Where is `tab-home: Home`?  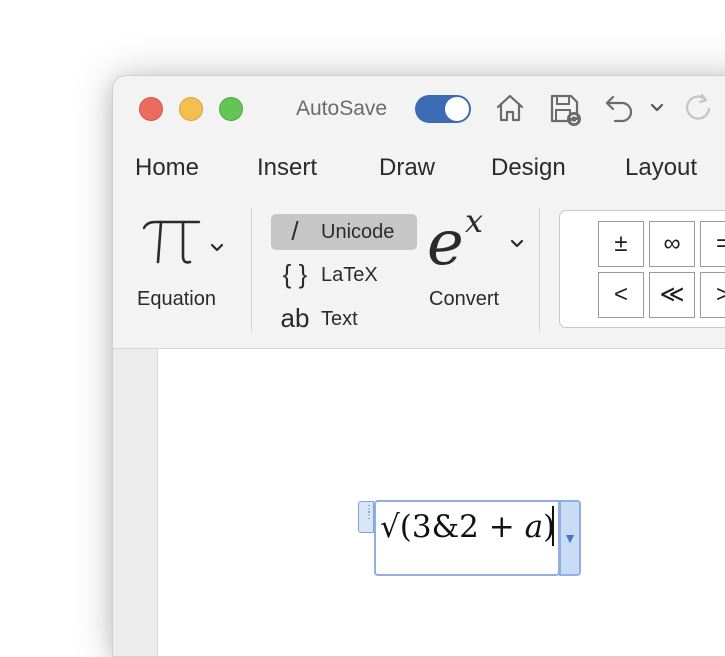
tab-home: Home is located at coordinates (167, 168).